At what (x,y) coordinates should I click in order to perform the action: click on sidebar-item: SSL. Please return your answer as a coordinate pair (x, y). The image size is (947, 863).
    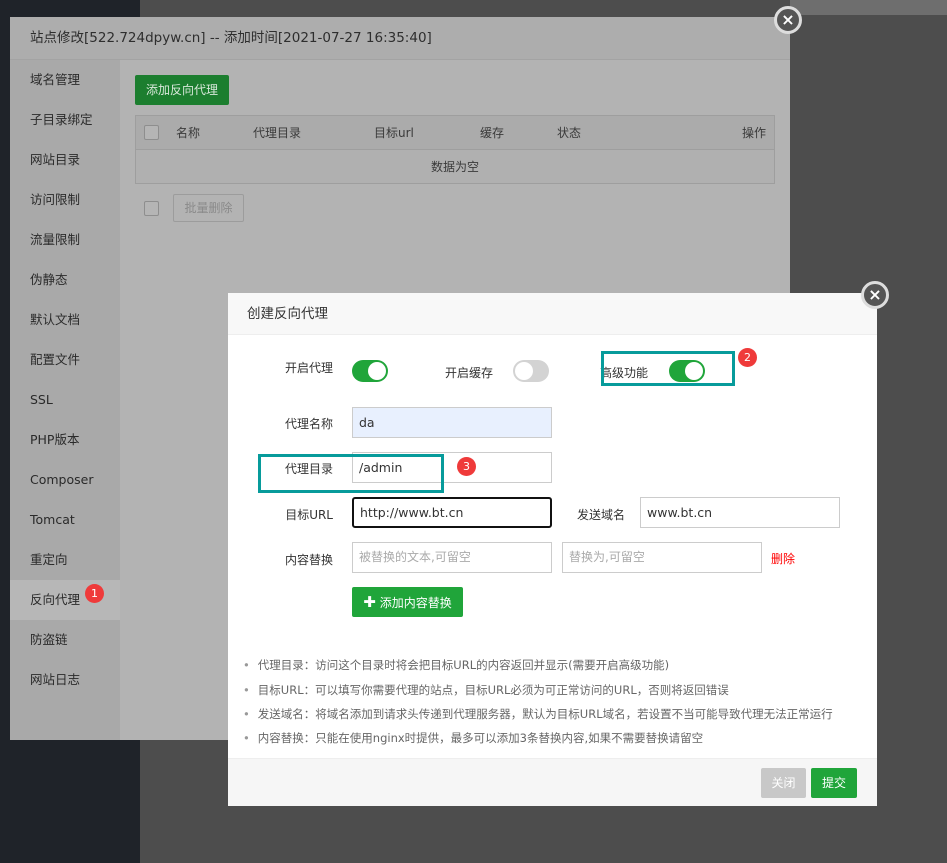
    Looking at the image, I should click on (65, 400).